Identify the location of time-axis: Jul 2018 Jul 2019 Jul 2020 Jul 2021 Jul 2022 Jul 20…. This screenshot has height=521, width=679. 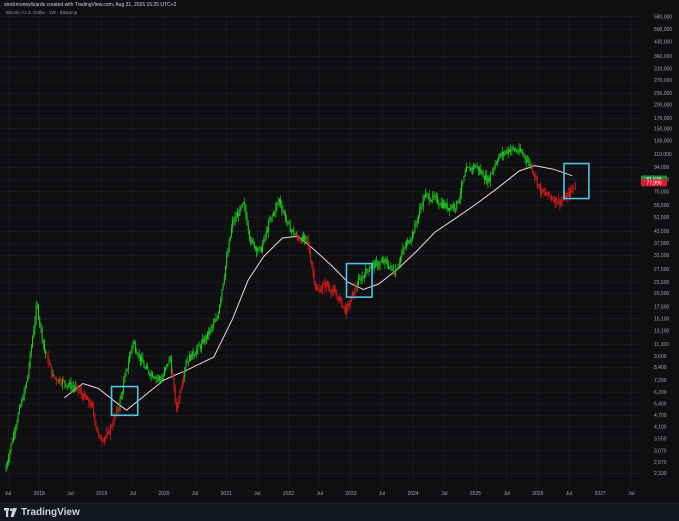
(320, 494).